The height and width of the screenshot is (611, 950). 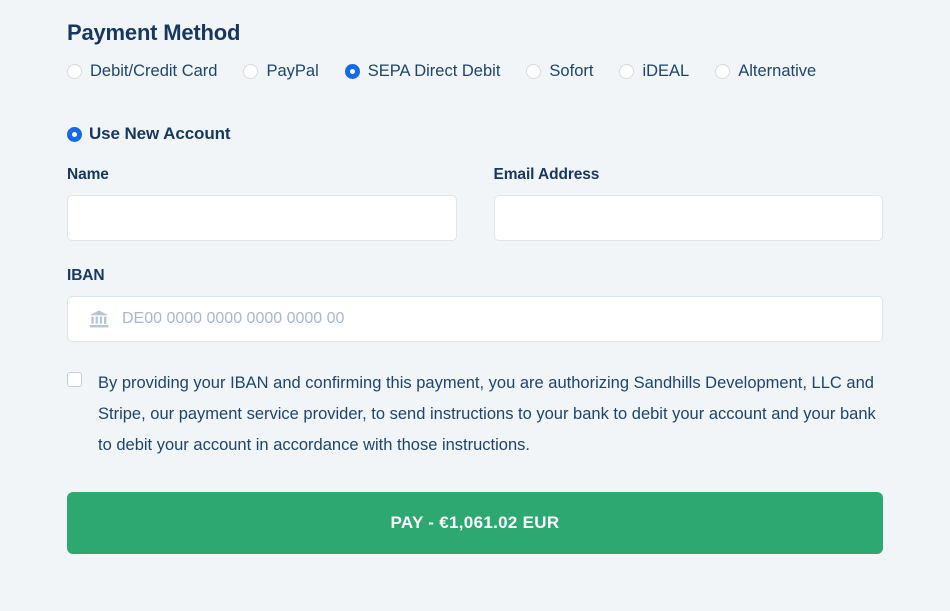 I want to click on email-field-group: Email Address, so click(x=688, y=203).